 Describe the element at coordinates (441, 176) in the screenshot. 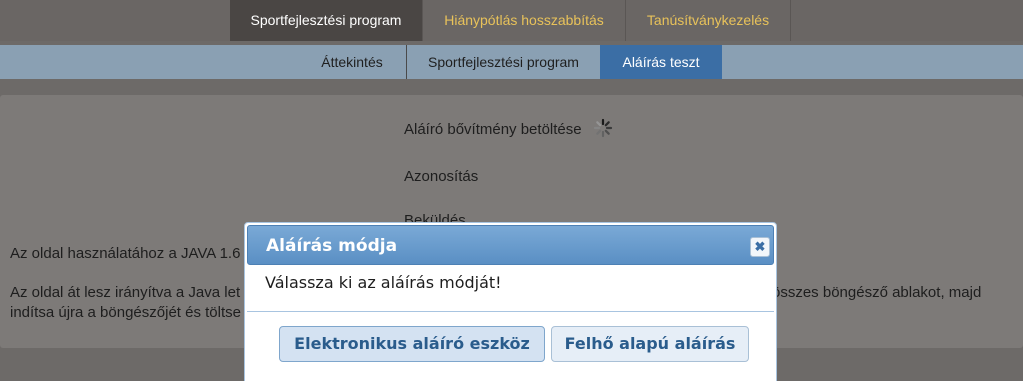

I see `step-identification: Azonosítás` at that location.